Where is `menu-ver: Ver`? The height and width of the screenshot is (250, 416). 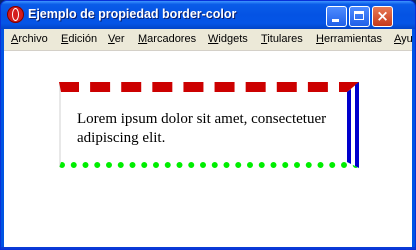 menu-ver: Ver is located at coordinates (116, 39).